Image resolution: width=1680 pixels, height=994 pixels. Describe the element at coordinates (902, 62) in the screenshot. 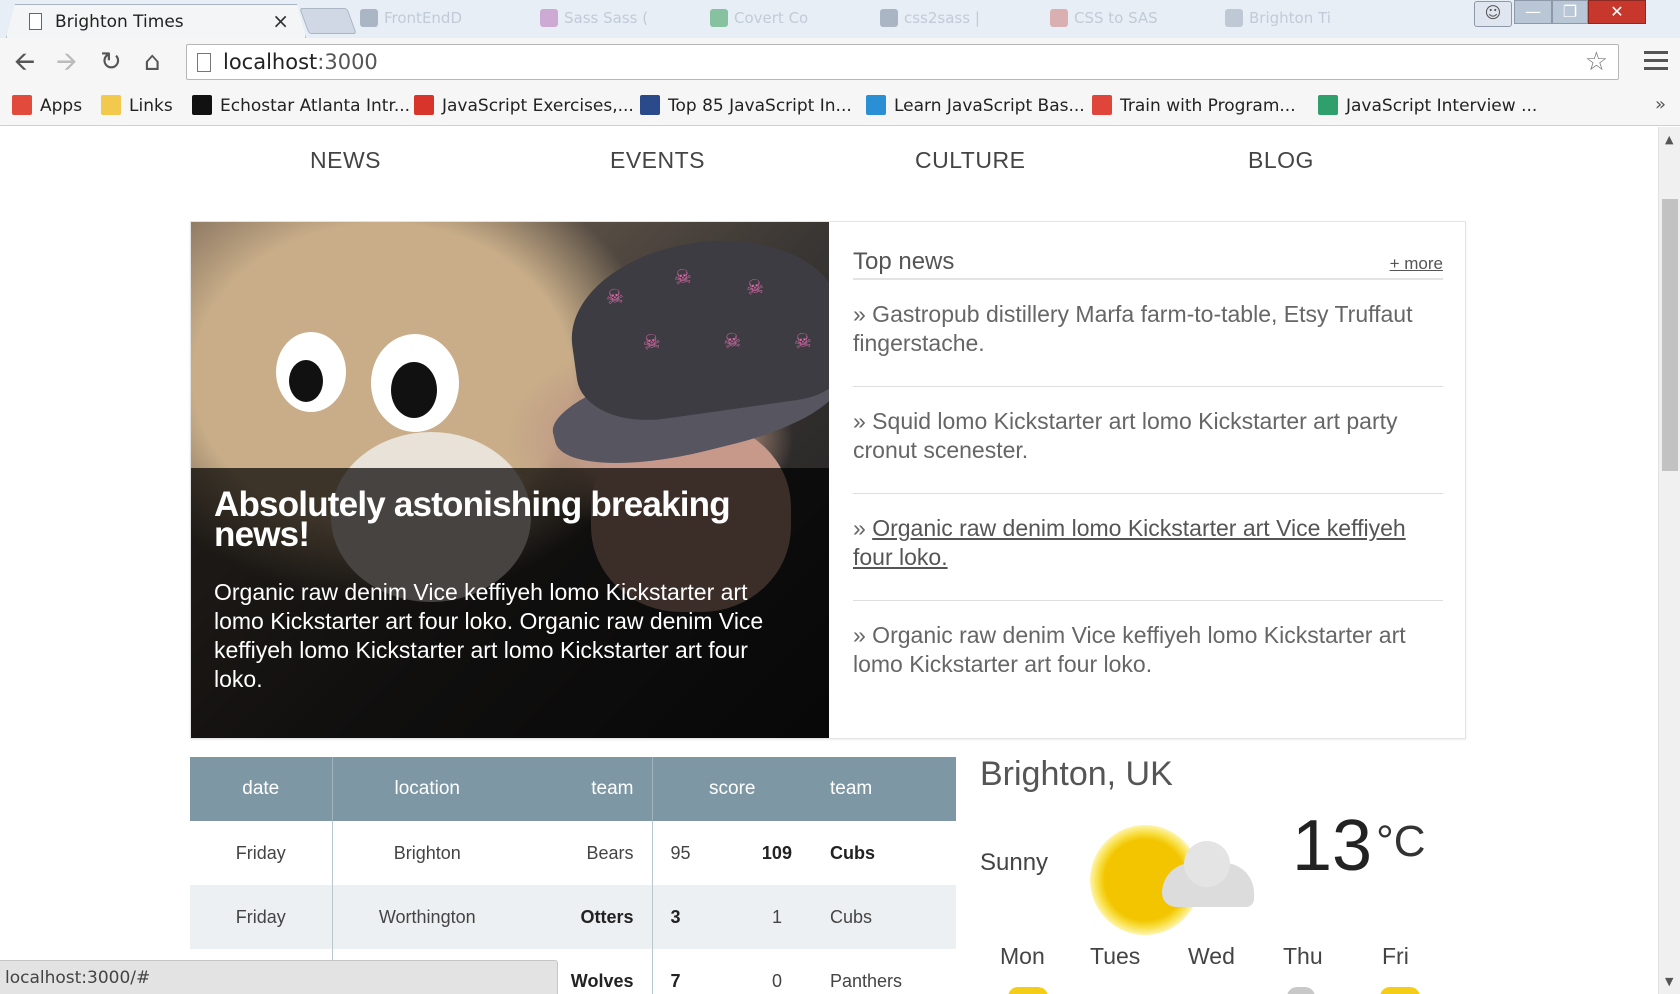

I see `address-bar: localhost:3000 ☆` at that location.